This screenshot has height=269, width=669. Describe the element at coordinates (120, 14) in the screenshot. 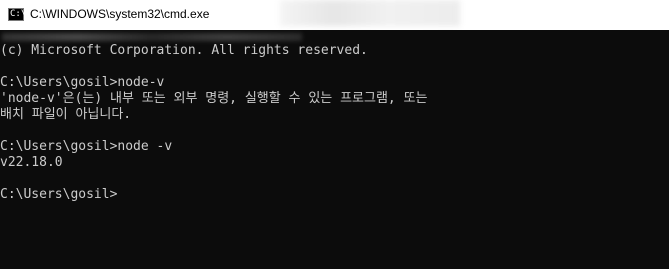

I see `window-title: C:\WINDOWS\system32\cmd.exe` at that location.